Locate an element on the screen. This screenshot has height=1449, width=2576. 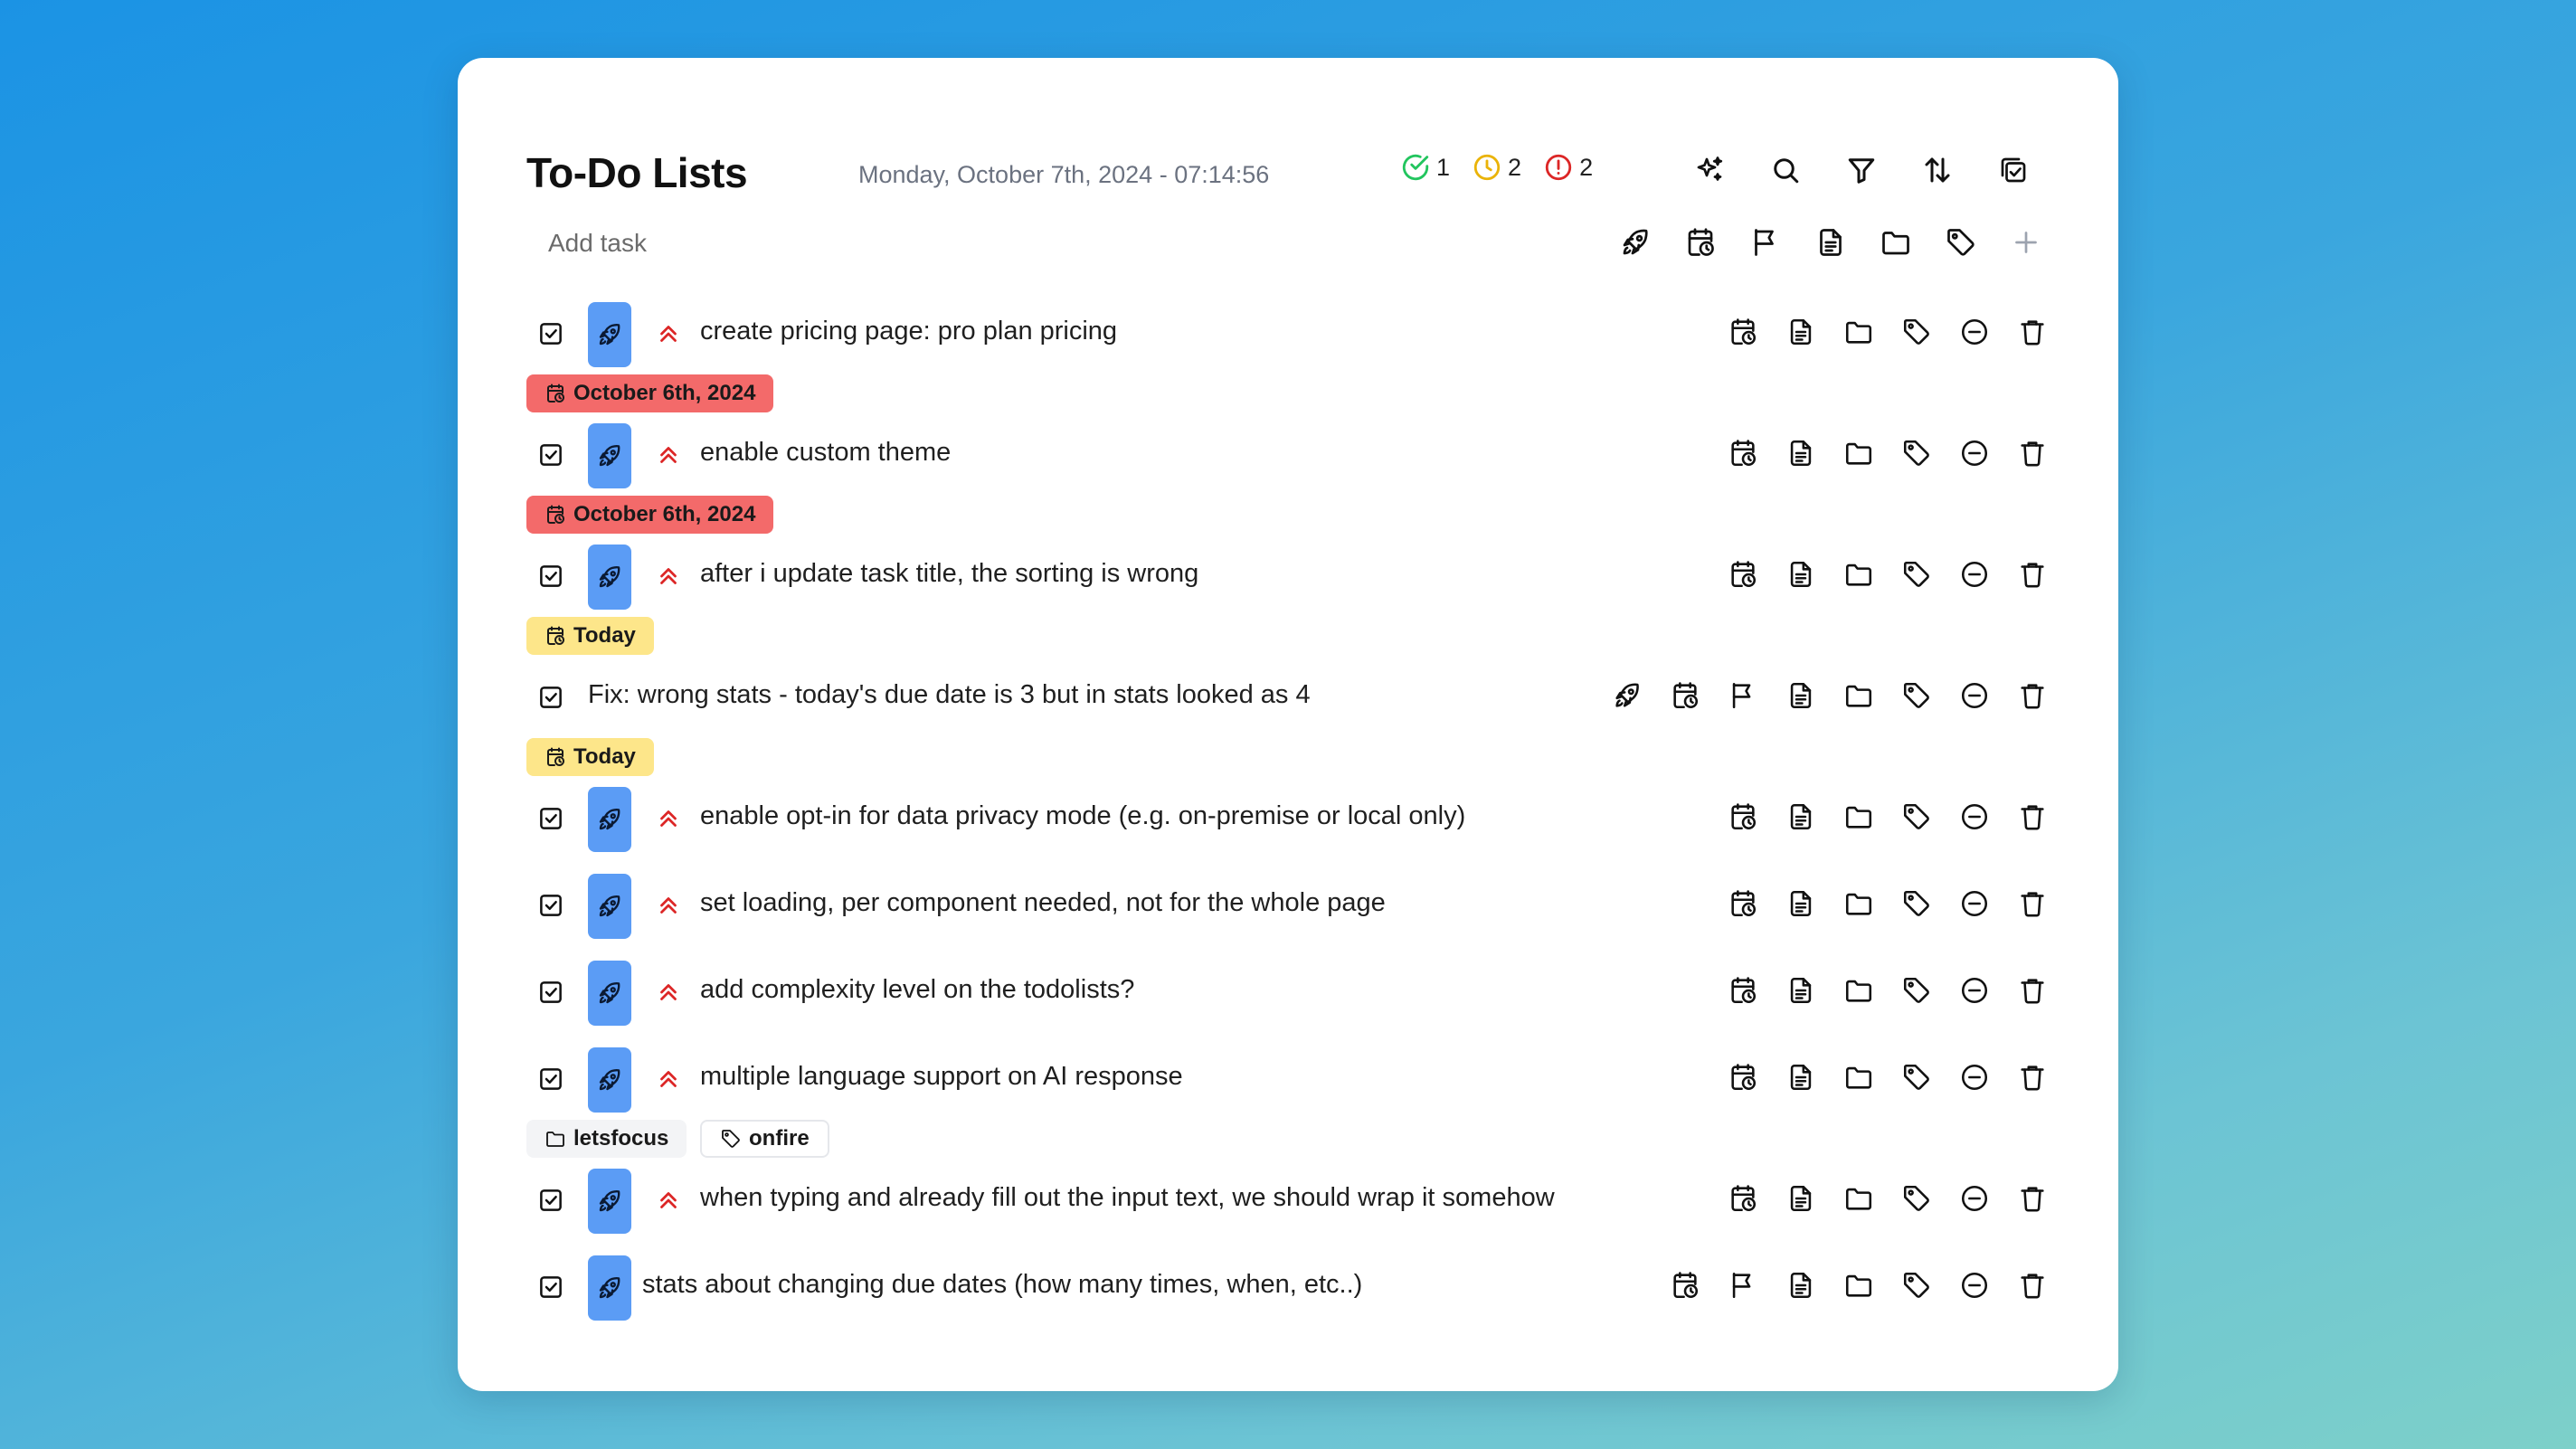
add-tag-button is located at coordinates (1961, 242).